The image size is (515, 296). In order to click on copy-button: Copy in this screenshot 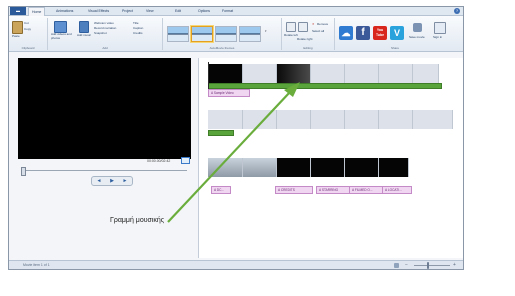, I will do `click(27, 29)`.